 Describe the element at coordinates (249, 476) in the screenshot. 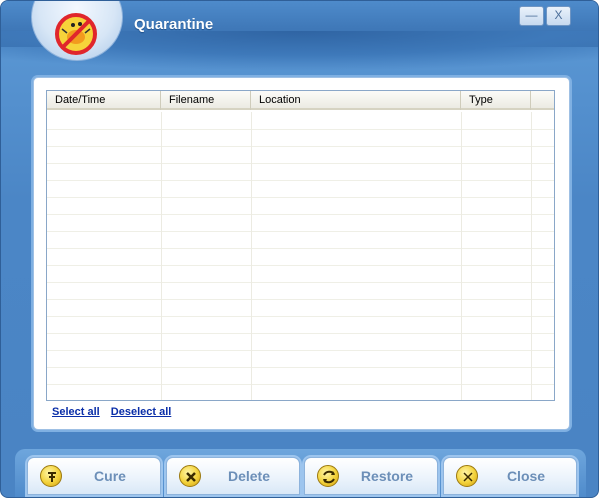

I see `delete-button-label: Delete` at that location.